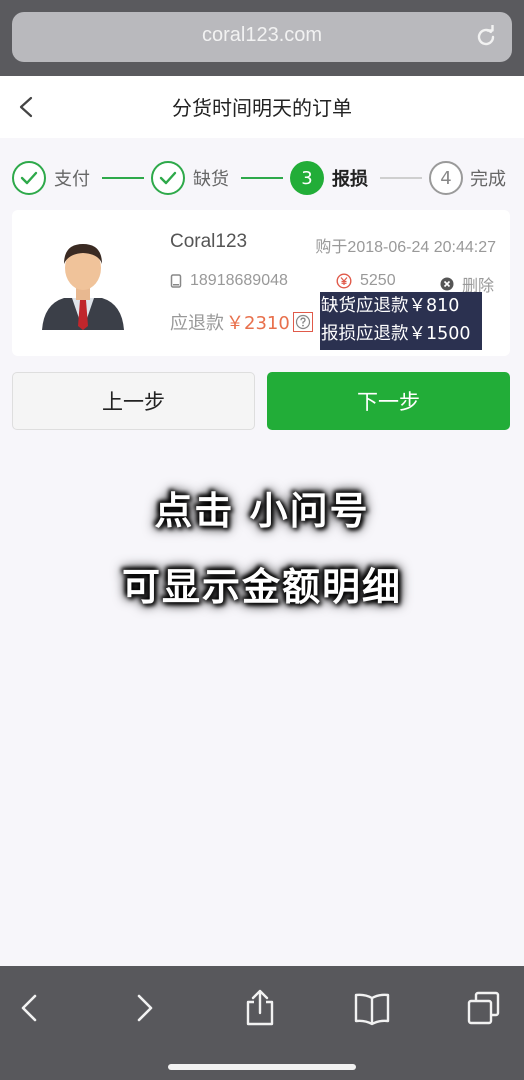 The image size is (524, 1080). I want to click on step-4-label: 完成, so click(488, 179).